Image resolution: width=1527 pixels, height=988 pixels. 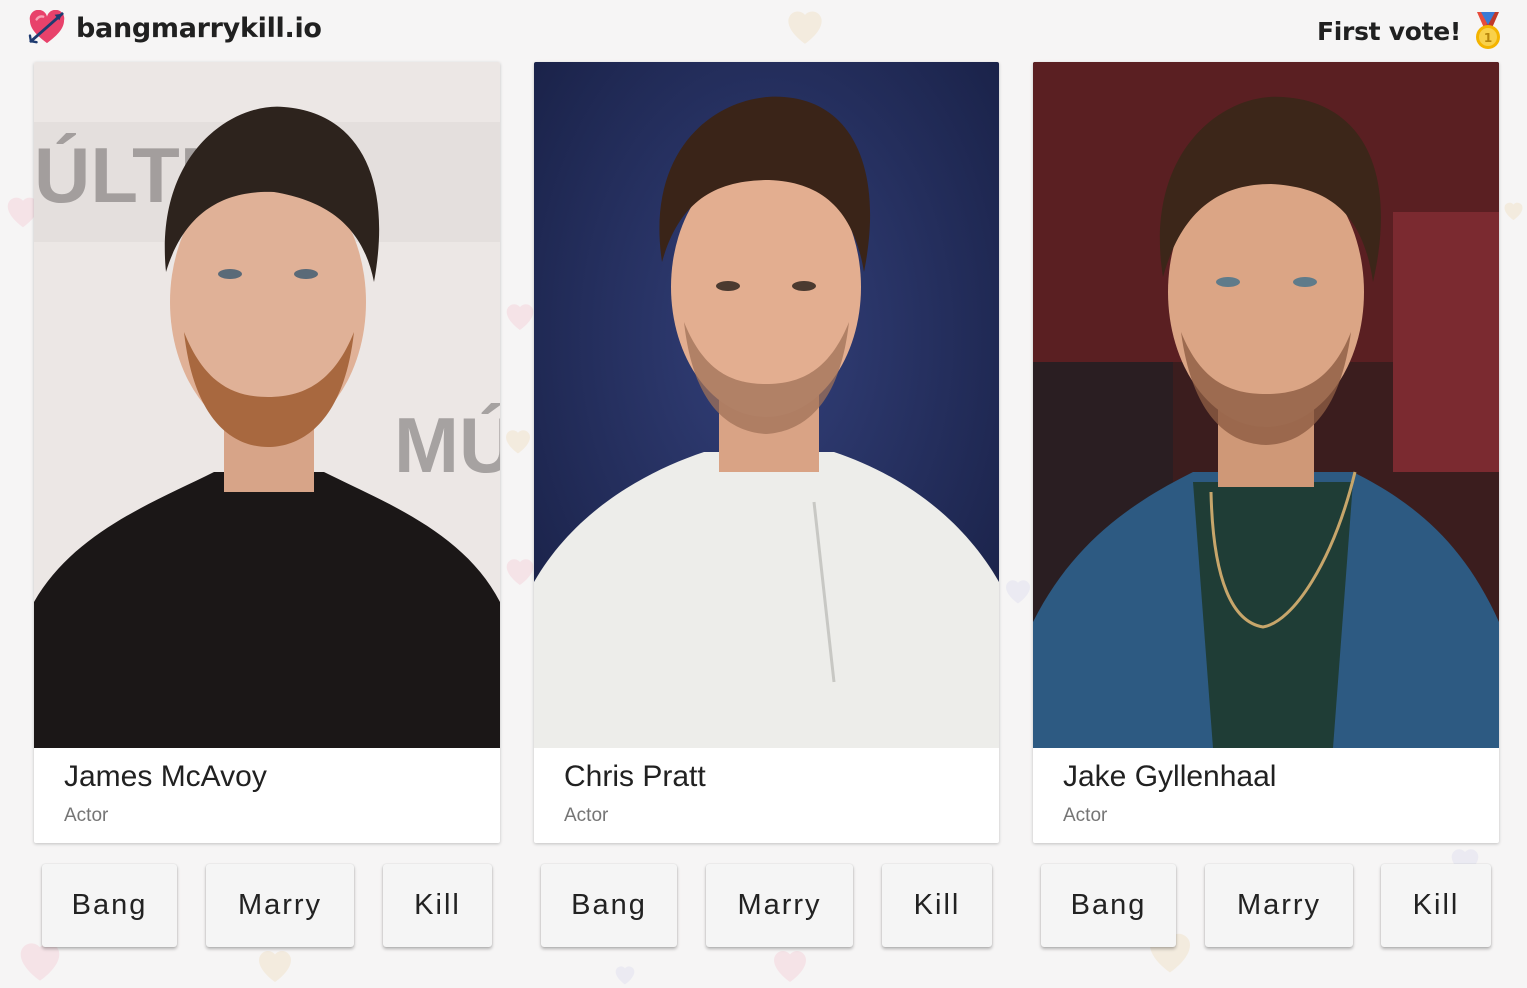 What do you see at coordinates (447, 445) in the screenshot?
I see `svg-text: MÚ` at bounding box center [447, 445].